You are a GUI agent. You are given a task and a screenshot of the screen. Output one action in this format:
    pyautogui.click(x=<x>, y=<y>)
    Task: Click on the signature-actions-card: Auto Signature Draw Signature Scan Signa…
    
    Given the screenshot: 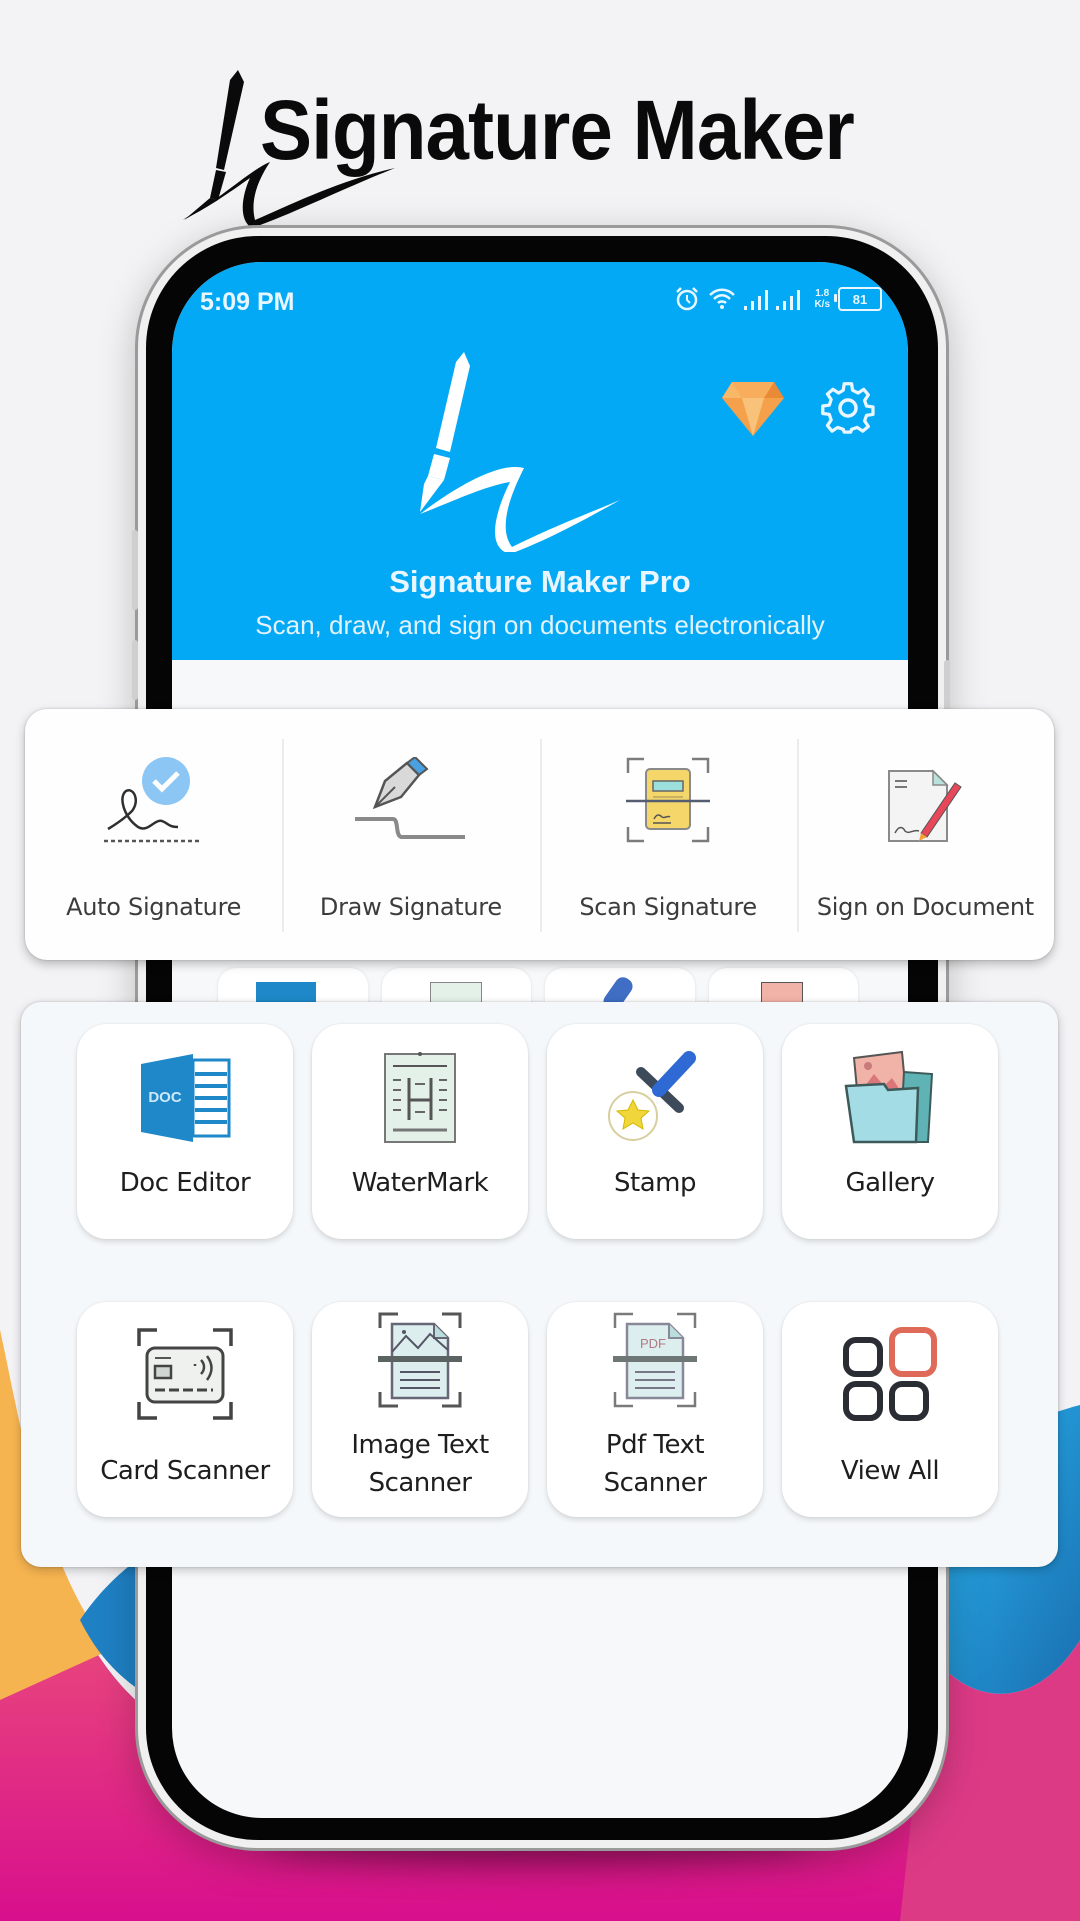 What is the action you would take?
    pyautogui.click(x=539, y=834)
    